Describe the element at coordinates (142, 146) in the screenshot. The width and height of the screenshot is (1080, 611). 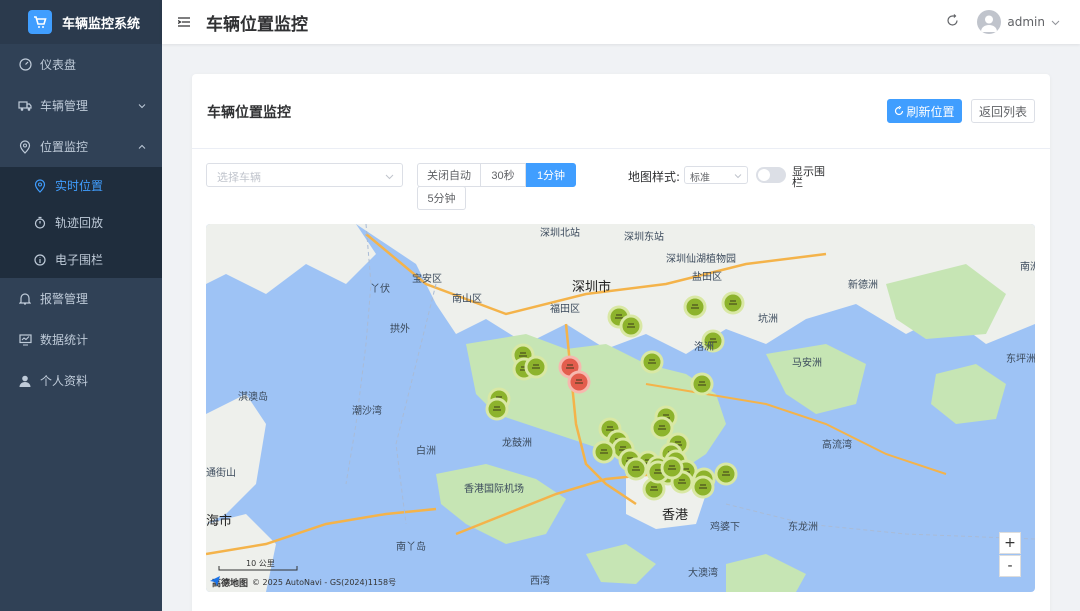
I see `chevron-up-icon` at that location.